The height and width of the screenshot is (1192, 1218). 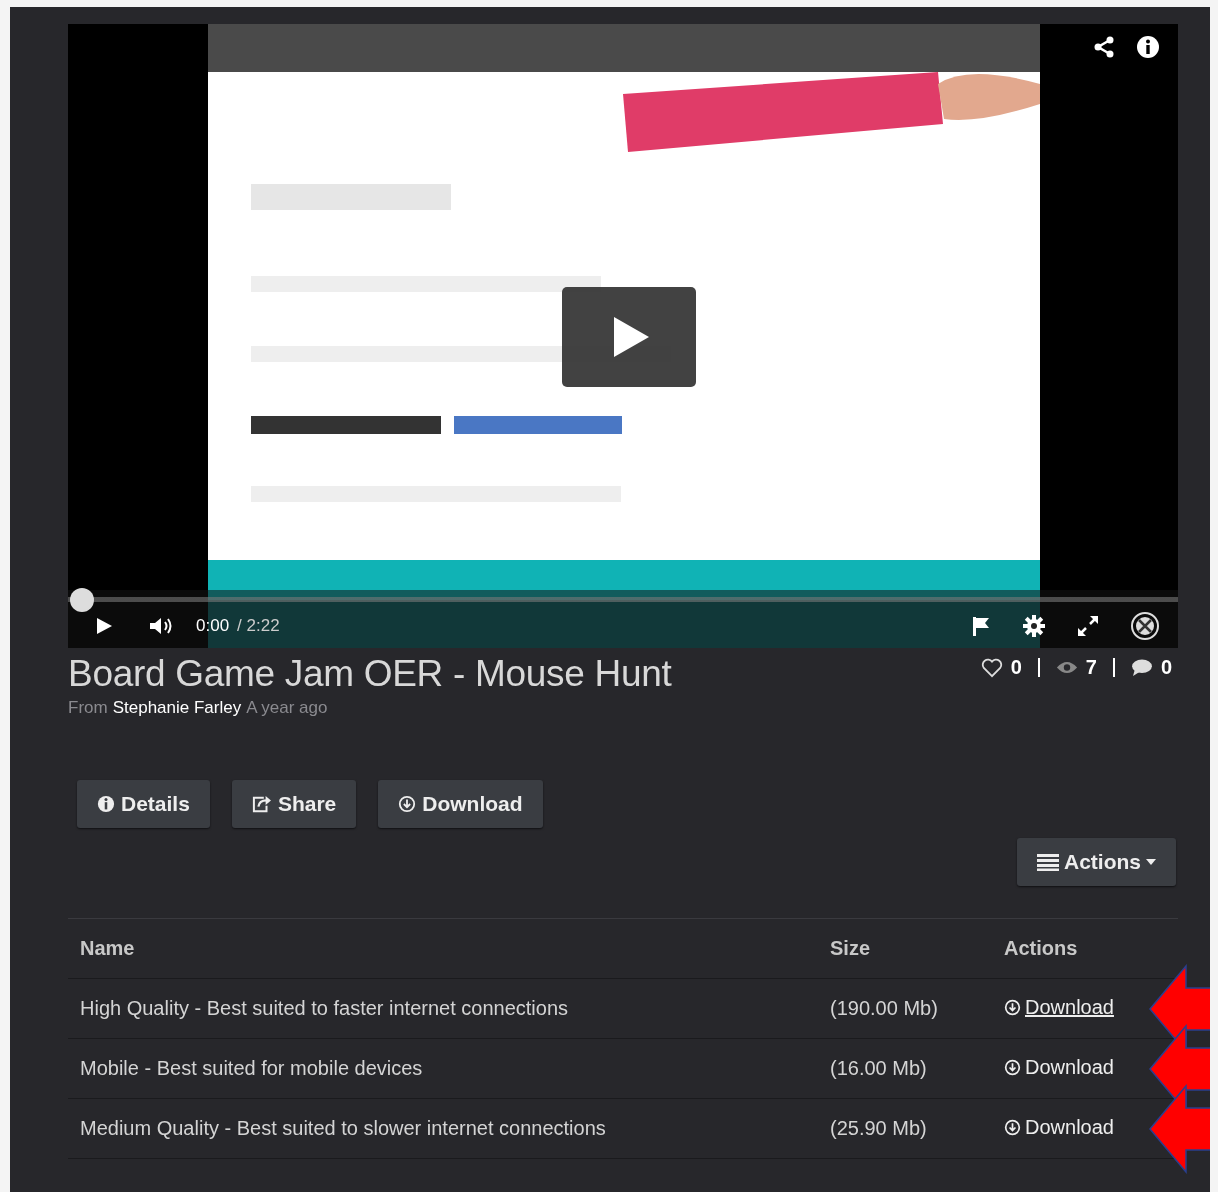 I want to click on table-cell-text: High Quality - Best suited to faster internet connections, so click(x=325, y=1008).